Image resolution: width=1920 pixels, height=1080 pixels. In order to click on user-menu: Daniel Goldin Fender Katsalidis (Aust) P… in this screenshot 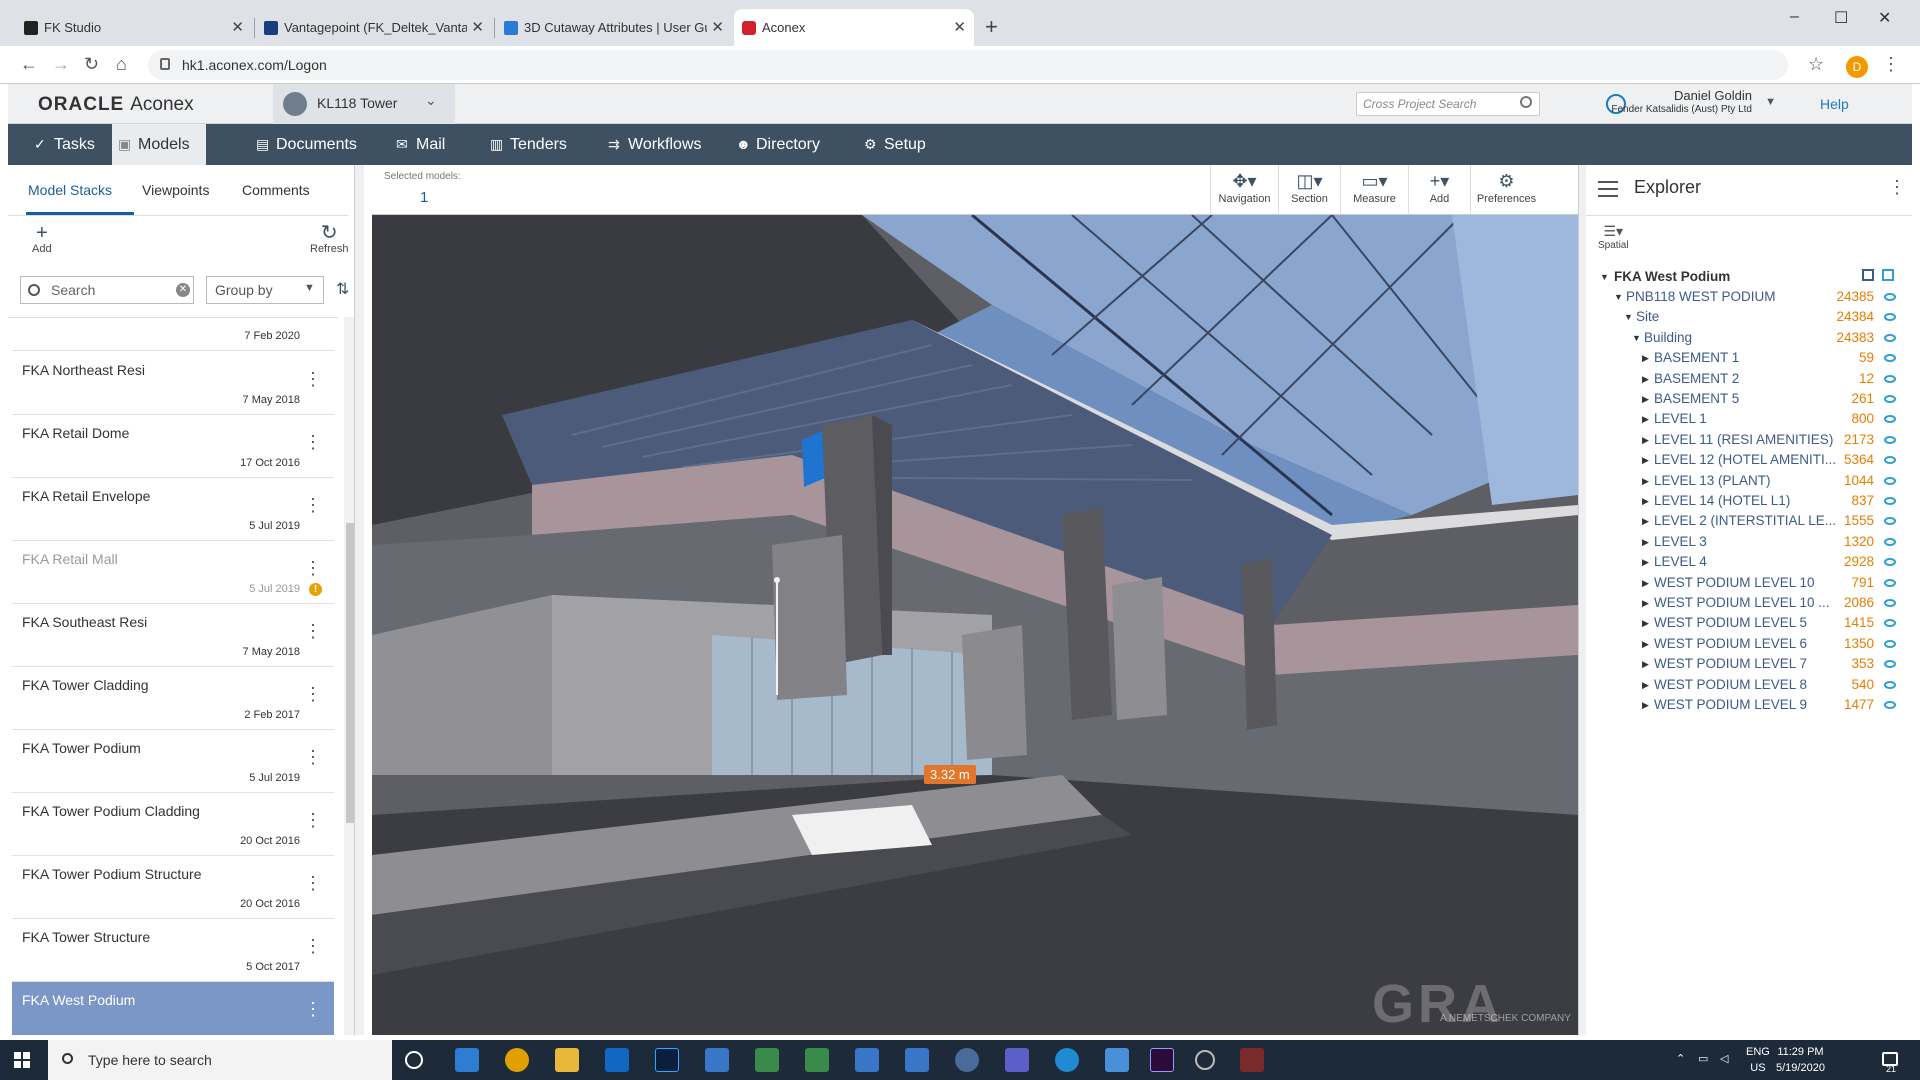, I will do `click(1693, 104)`.